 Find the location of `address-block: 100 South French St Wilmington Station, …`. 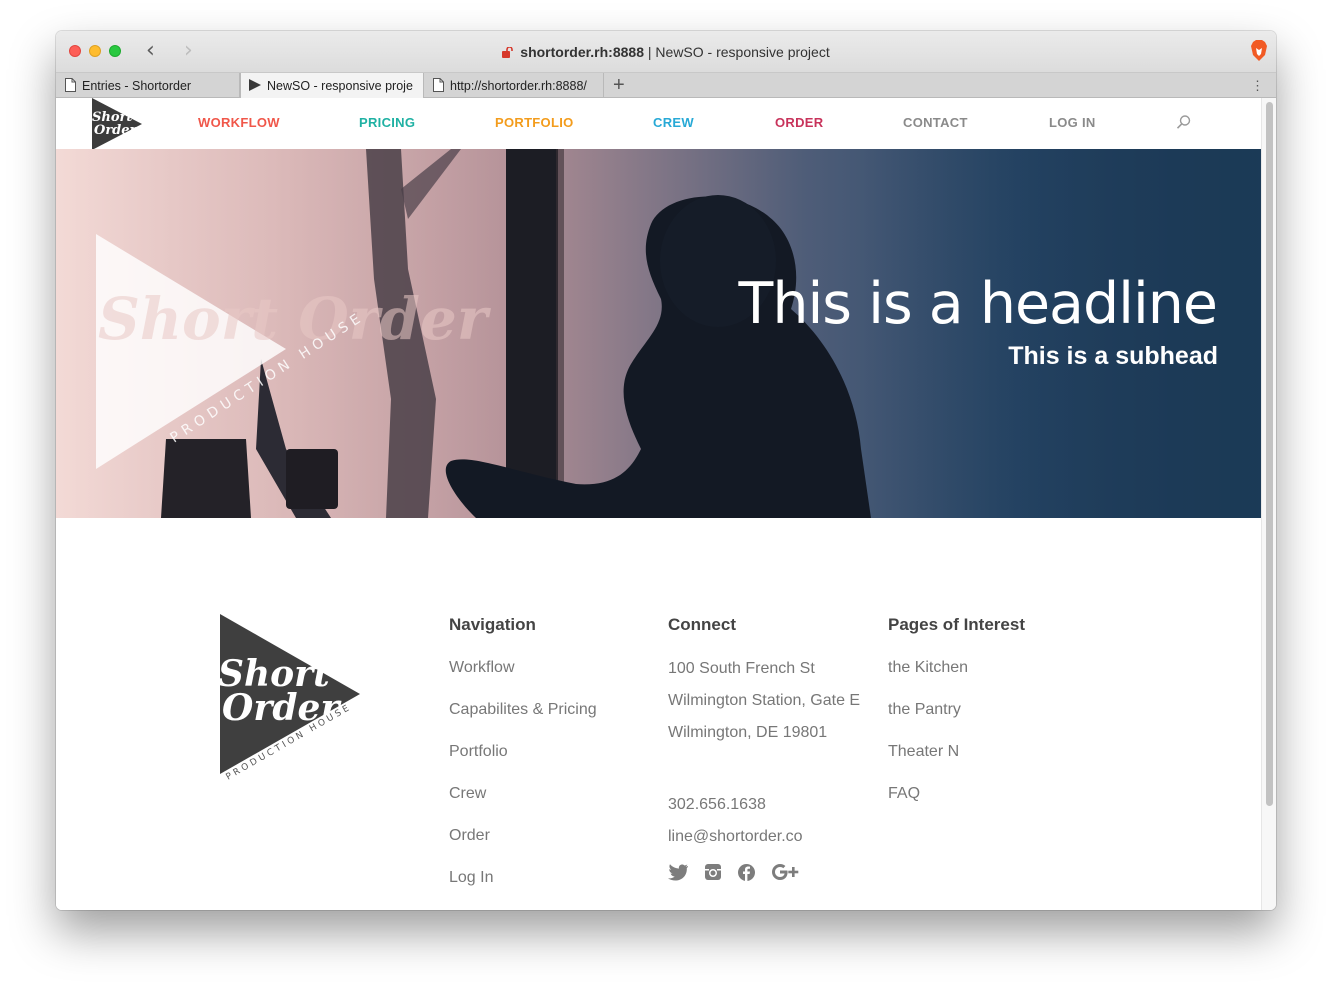

address-block: 100 South French St Wilmington Station, … is located at coordinates (764, 701).